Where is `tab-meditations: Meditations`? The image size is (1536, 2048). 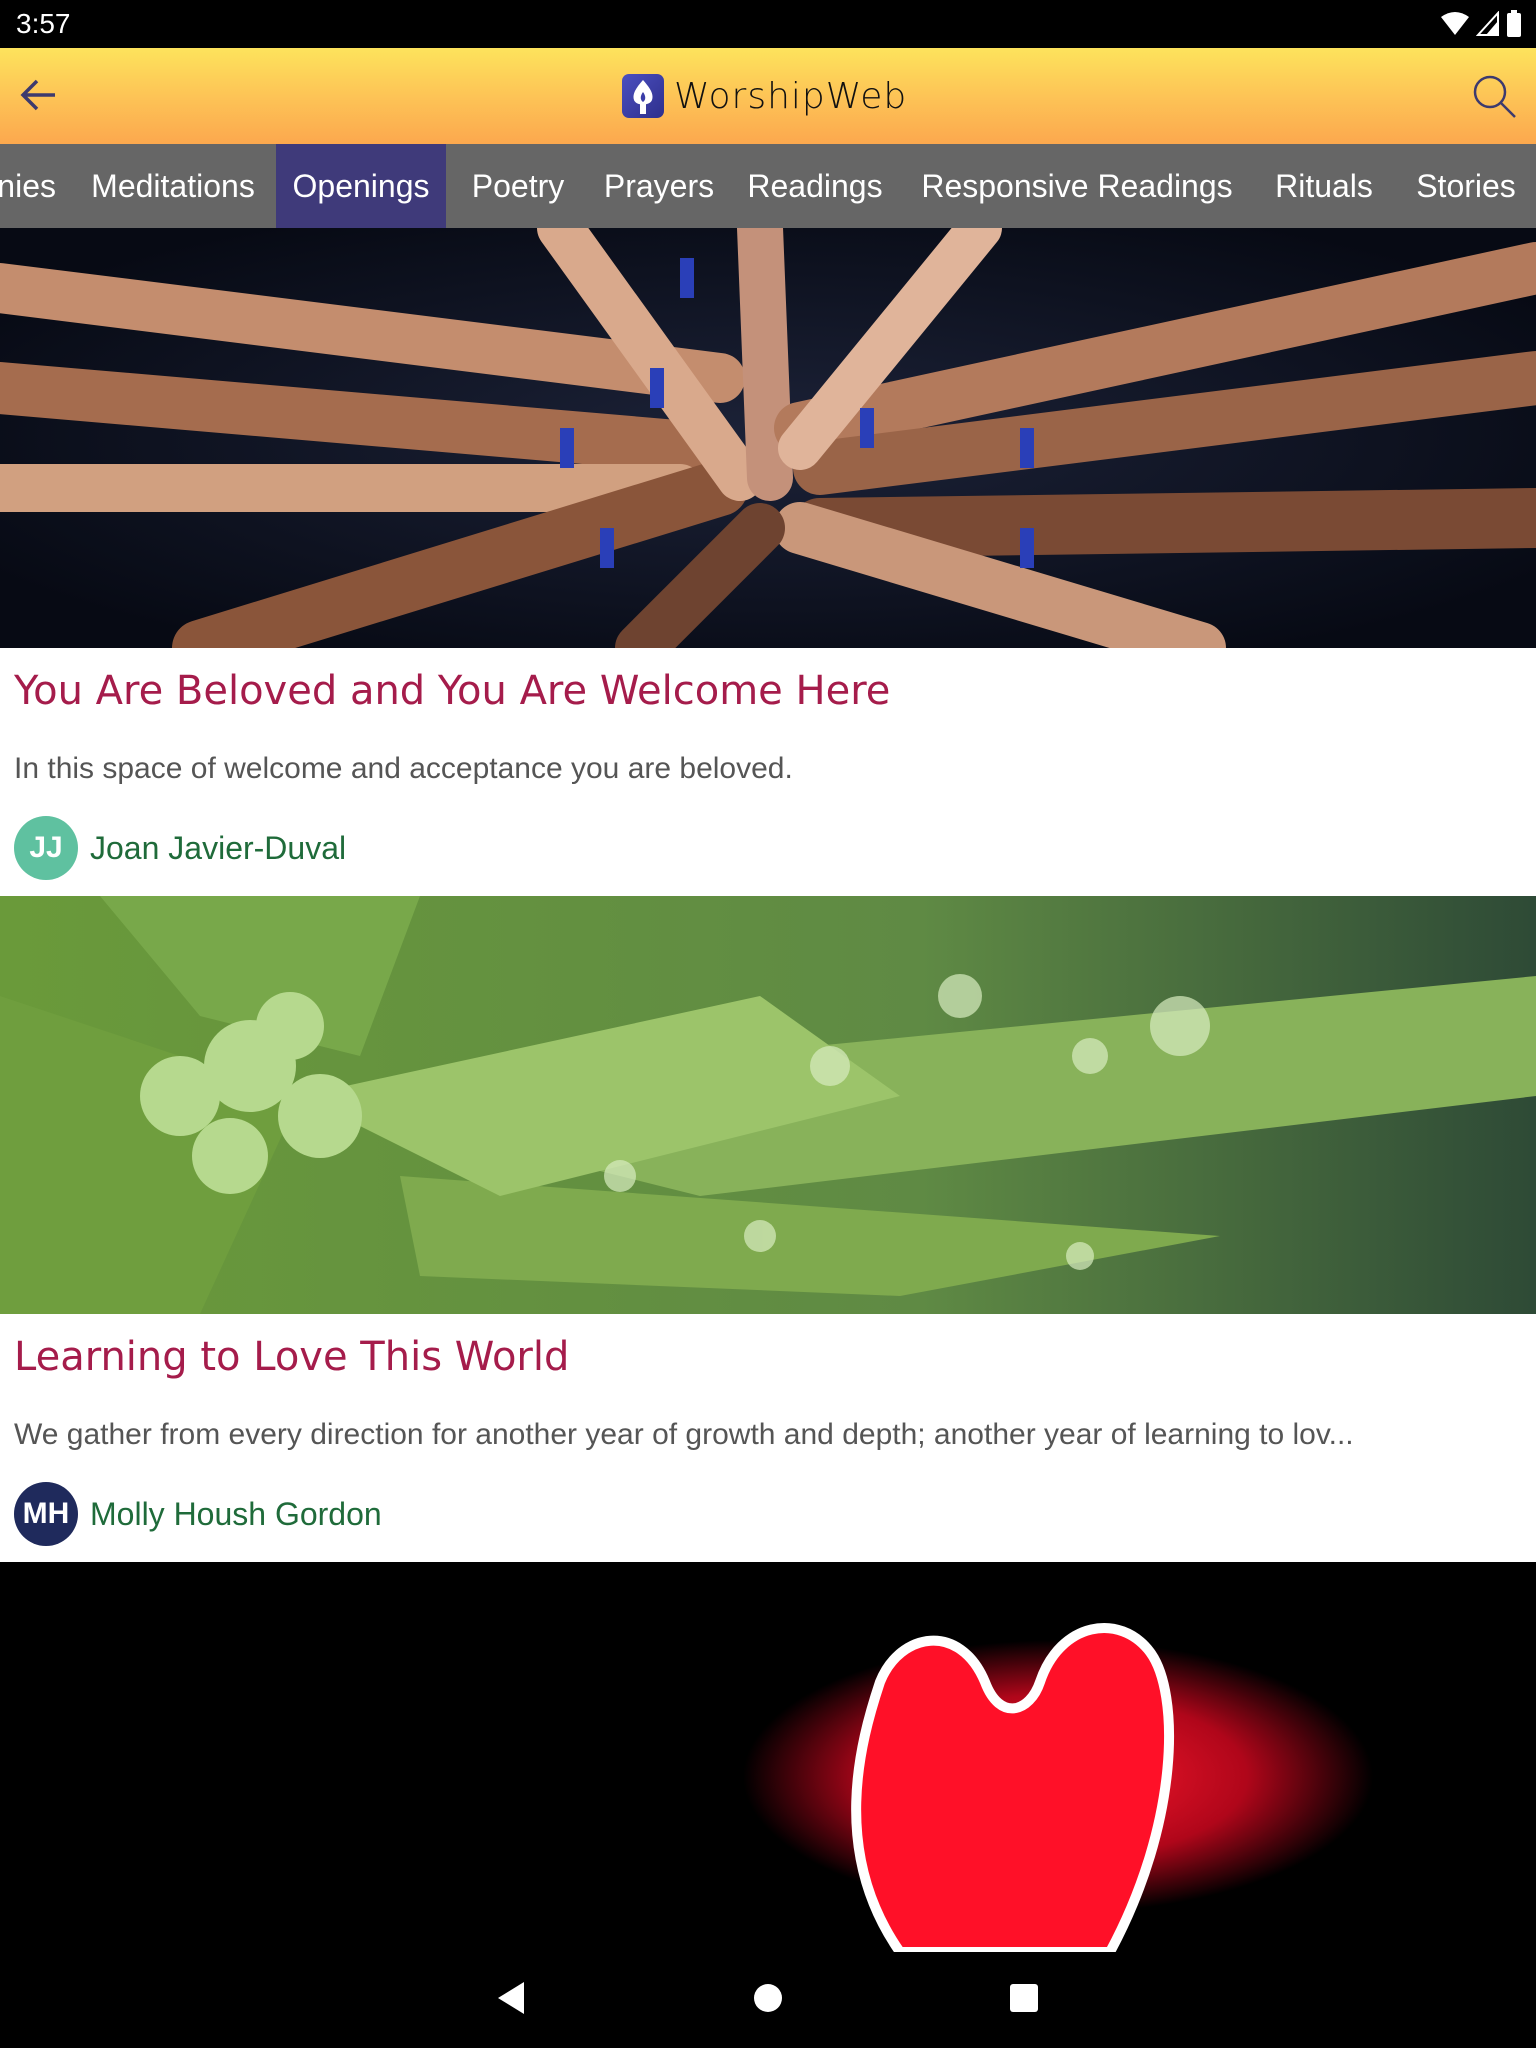
tab-meditations: Meditations is located at coordinates (173, 186).